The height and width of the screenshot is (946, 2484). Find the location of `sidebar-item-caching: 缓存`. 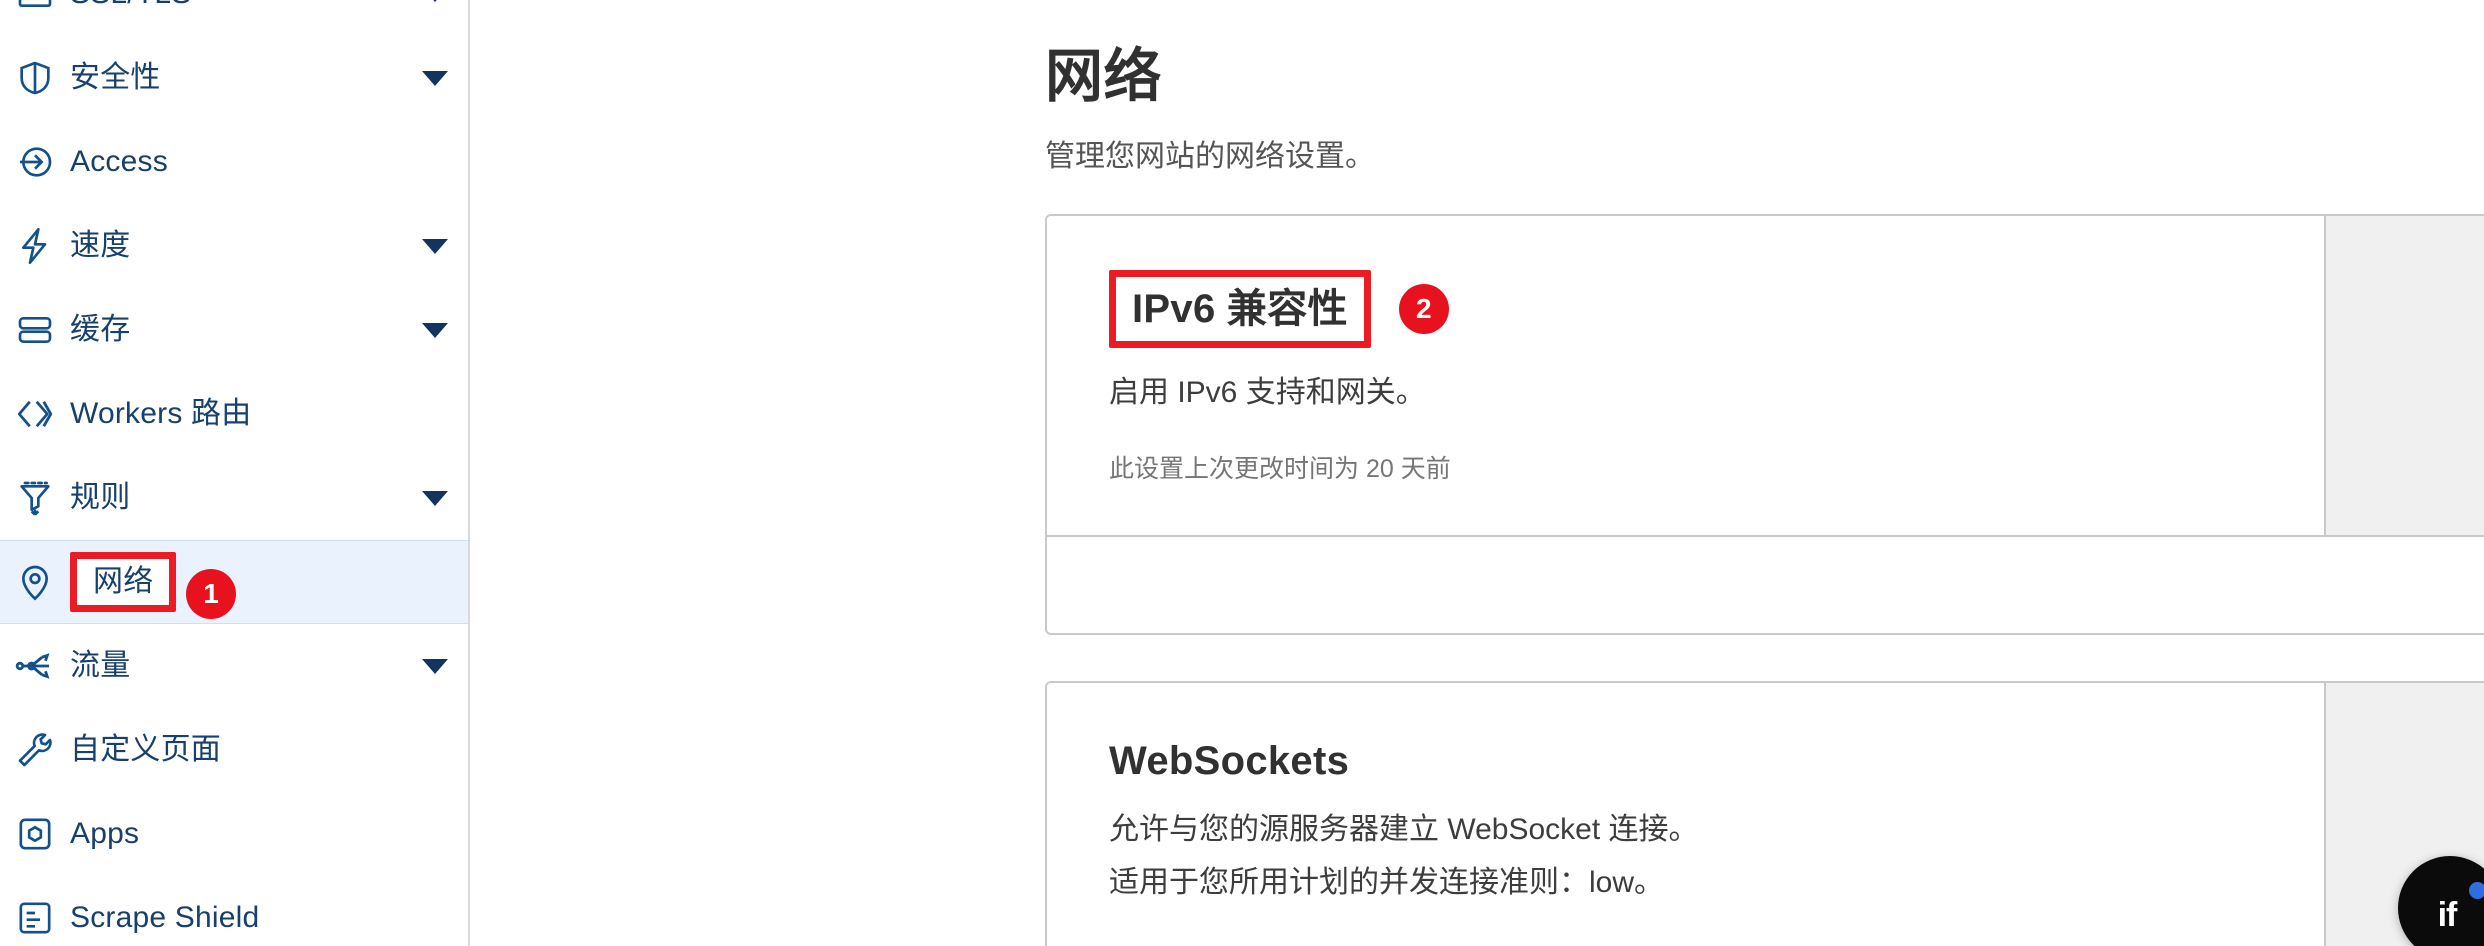

sidebar-item-caching: 缓存 is located at coordinates (234, 330).